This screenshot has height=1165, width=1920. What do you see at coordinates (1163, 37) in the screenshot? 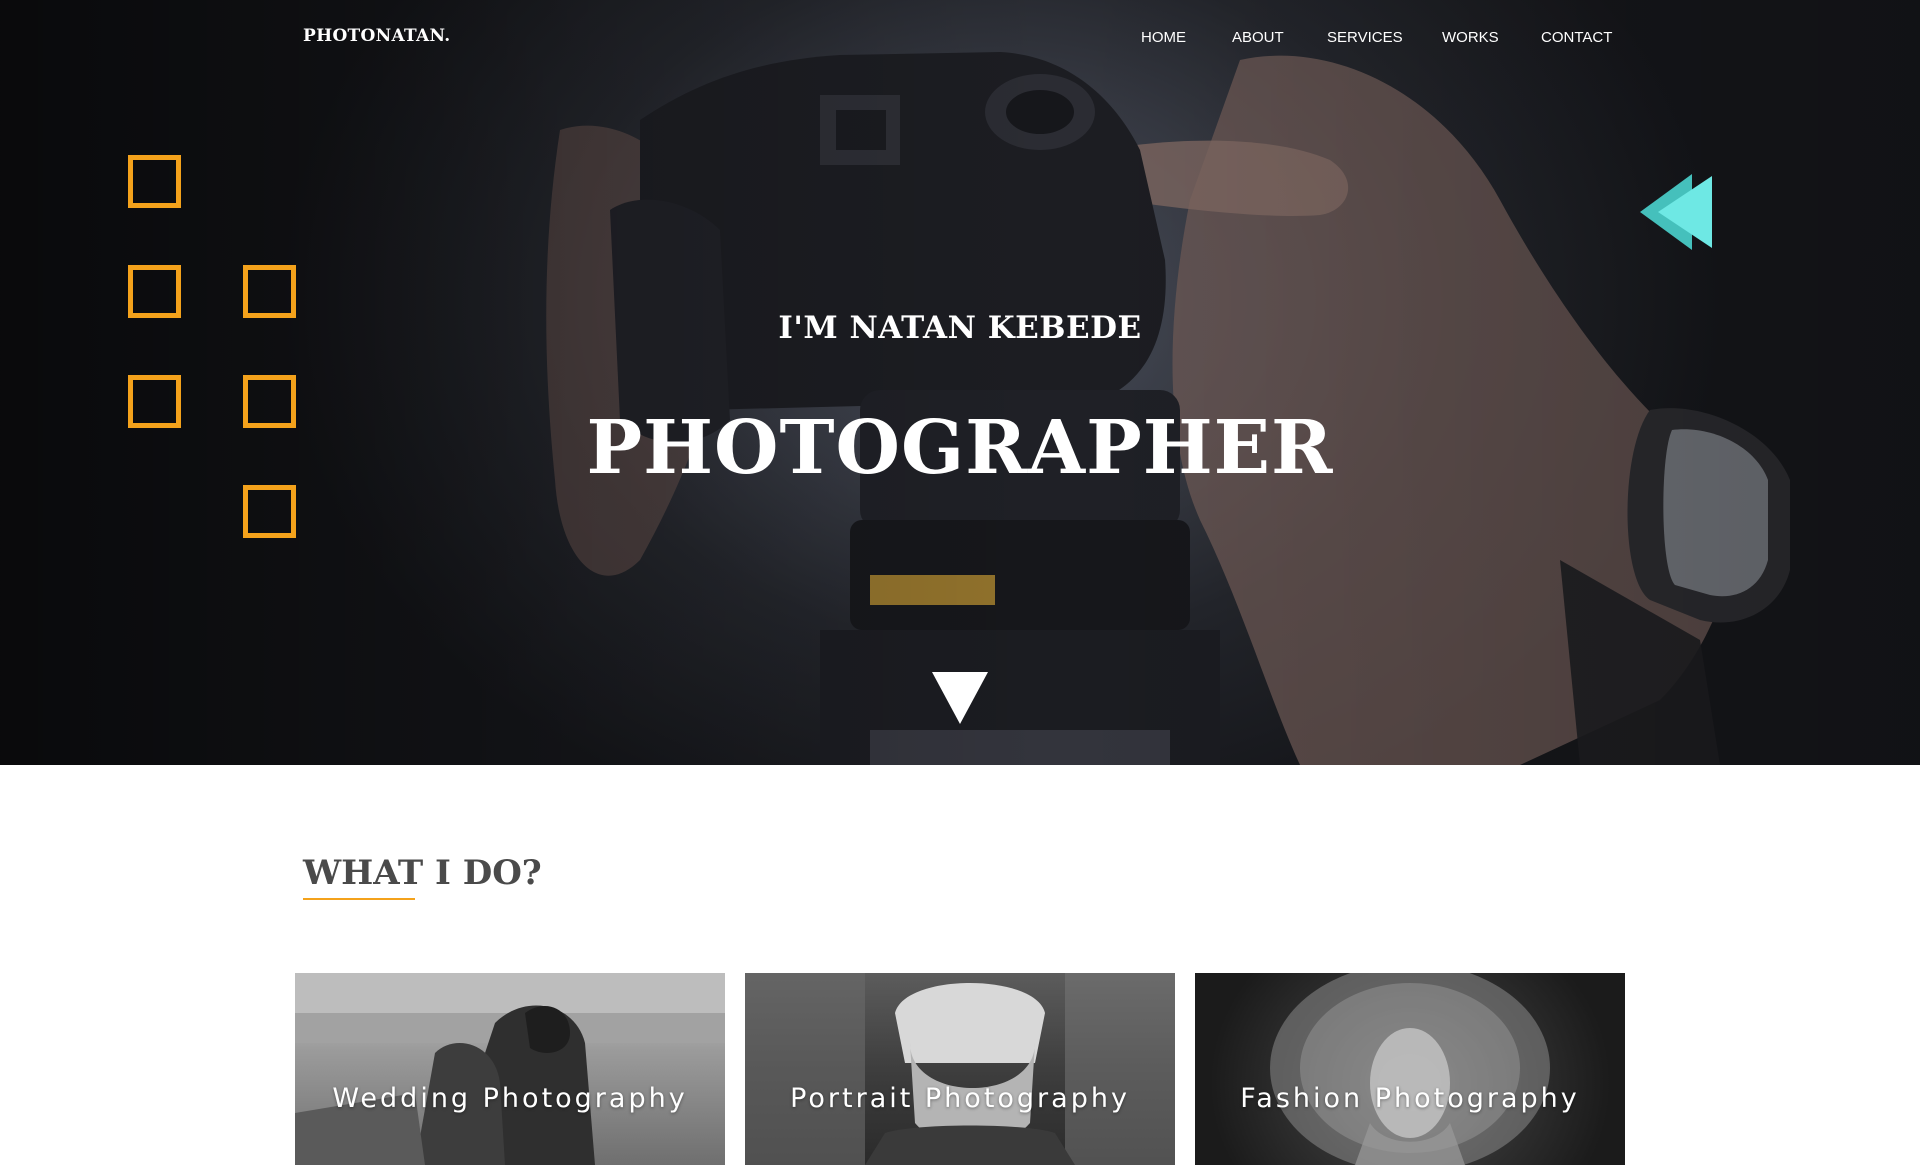
I see `nav-home: HOME` at bounding box center [1163, 37].